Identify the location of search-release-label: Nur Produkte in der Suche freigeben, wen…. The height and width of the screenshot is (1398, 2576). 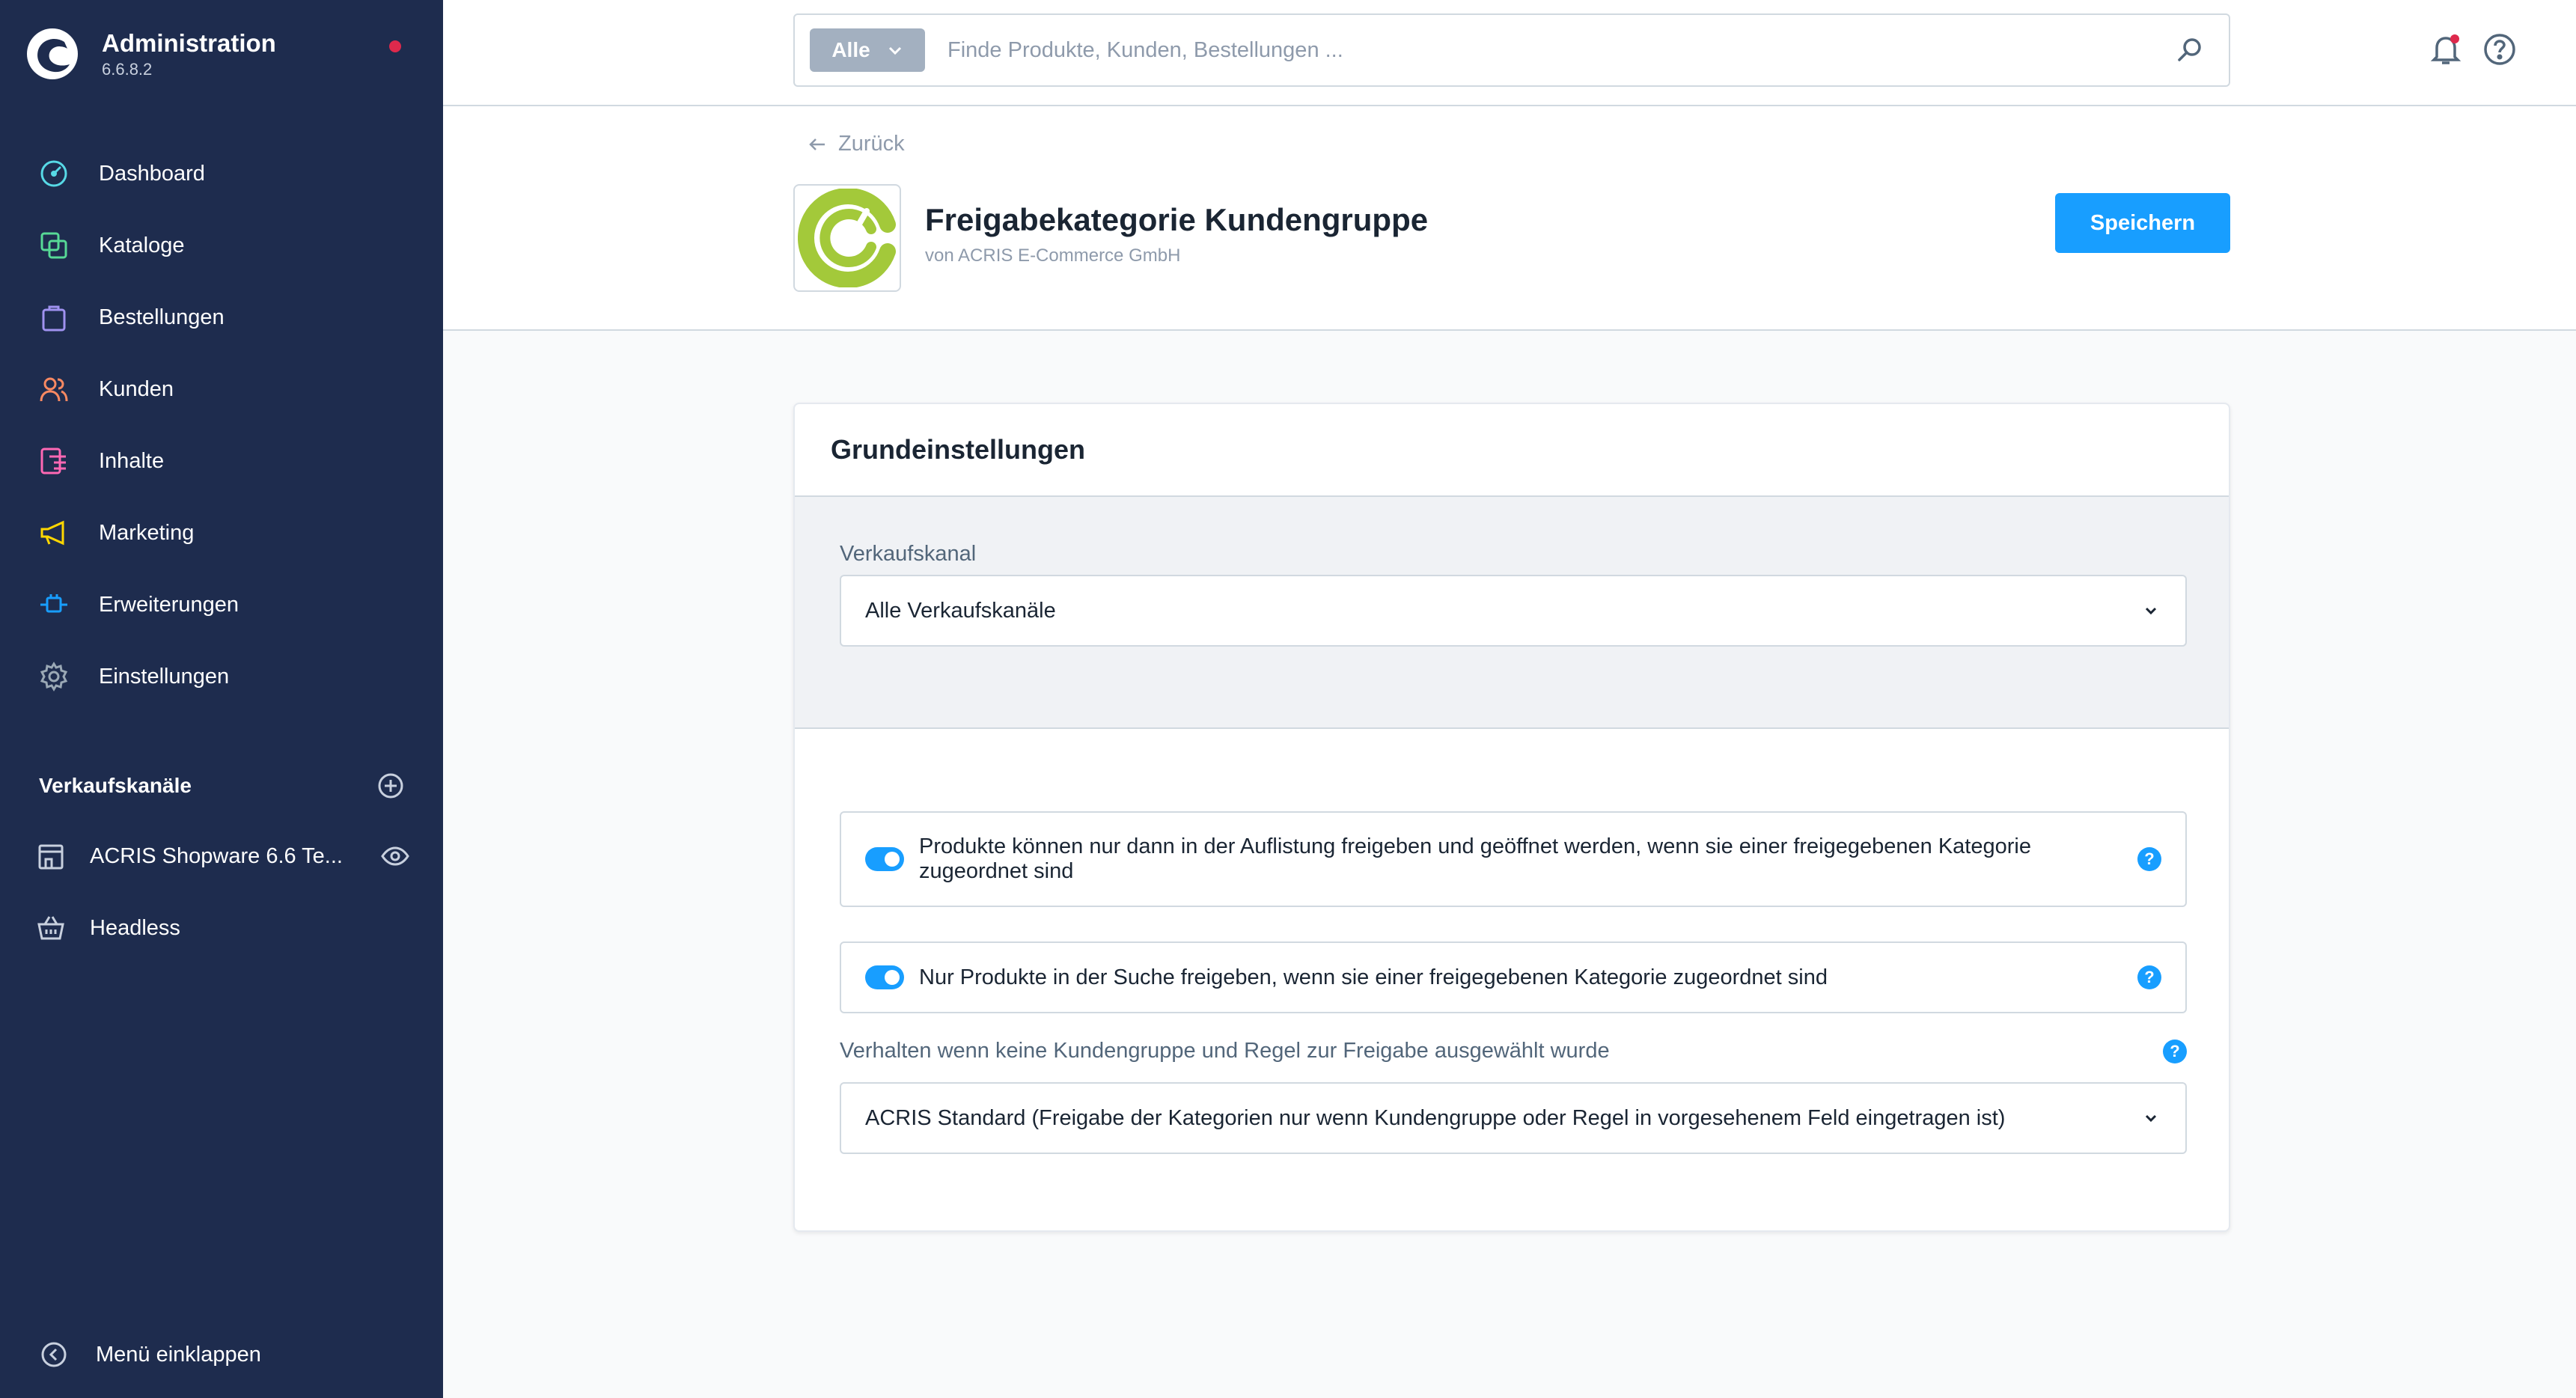
(1373, 977).